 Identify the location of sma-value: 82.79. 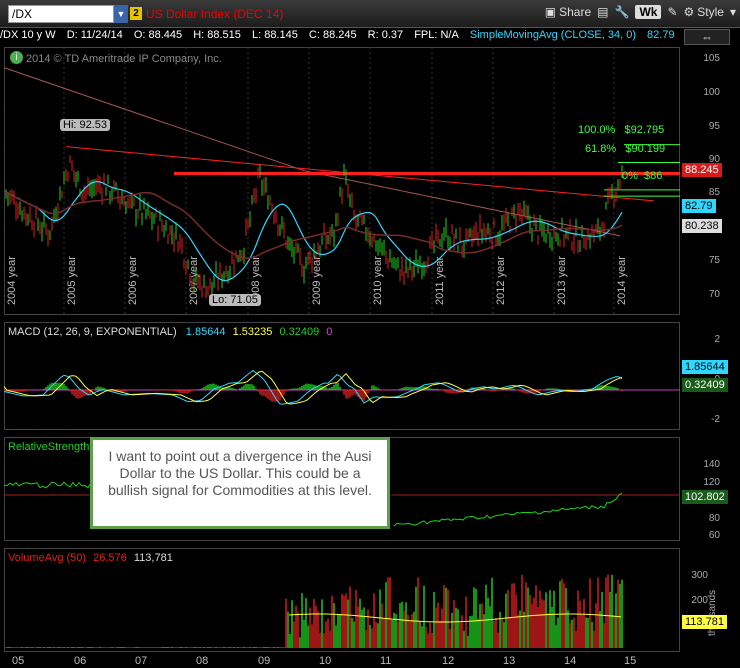
(661, 35).